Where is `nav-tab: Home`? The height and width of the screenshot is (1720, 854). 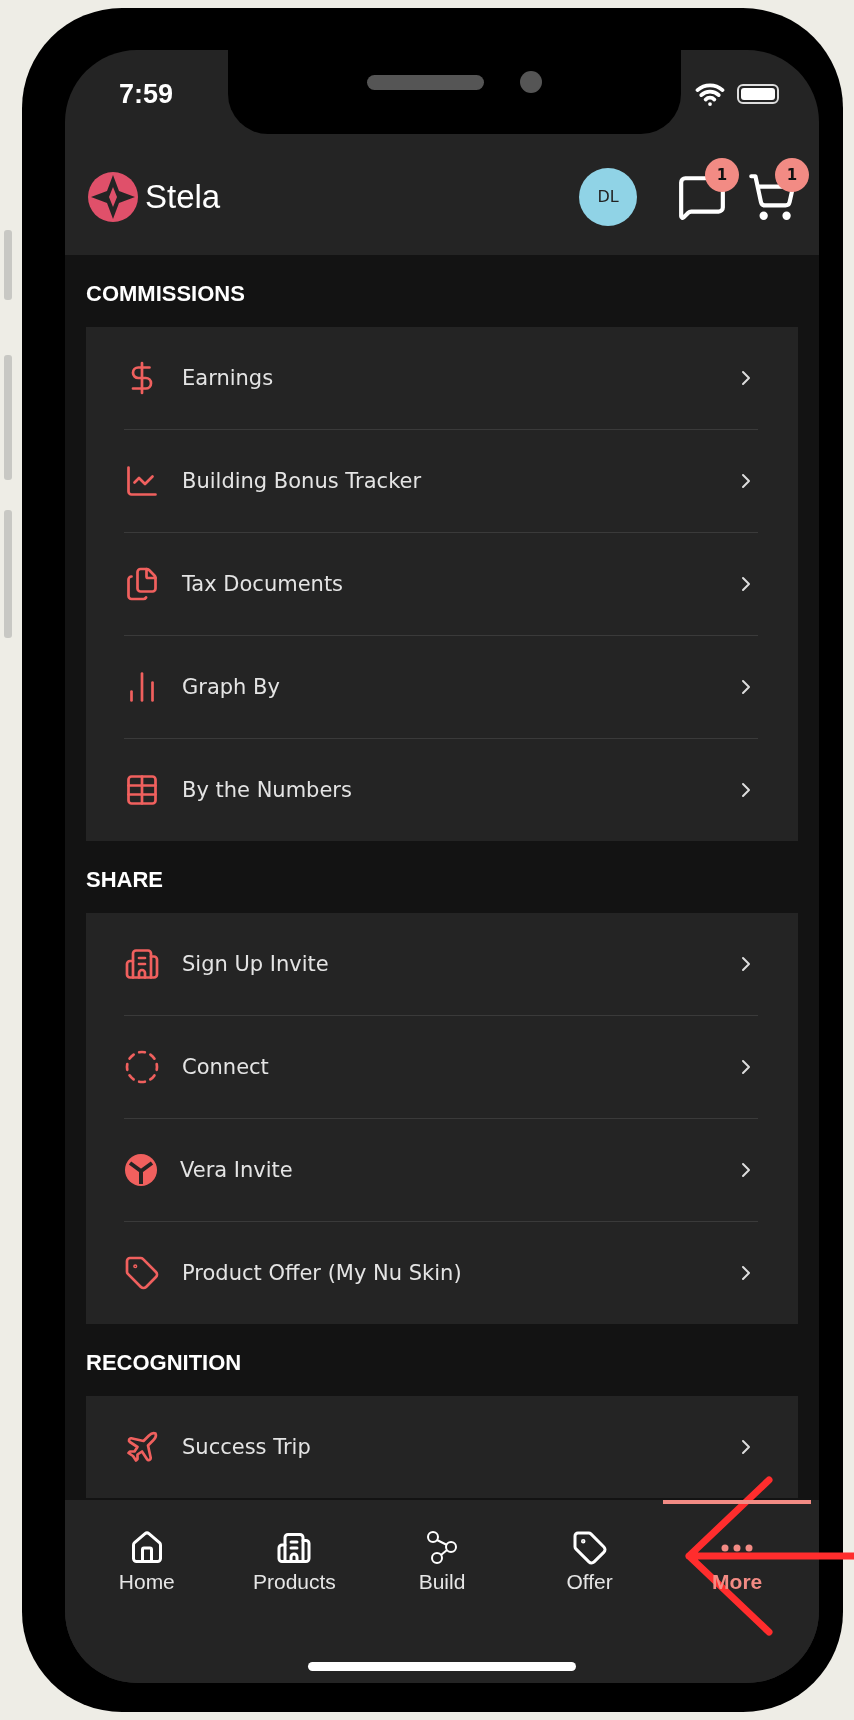 nav-tab: Home is located at coordinates (147, 1571).